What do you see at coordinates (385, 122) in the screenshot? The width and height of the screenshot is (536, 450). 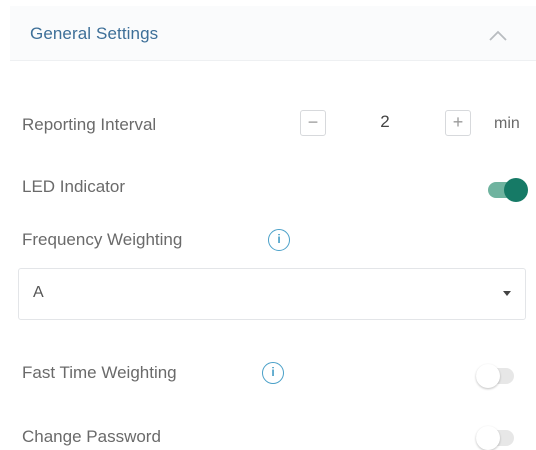 I see `reporting-interval-value: 2` at bounding box center [385, 122].